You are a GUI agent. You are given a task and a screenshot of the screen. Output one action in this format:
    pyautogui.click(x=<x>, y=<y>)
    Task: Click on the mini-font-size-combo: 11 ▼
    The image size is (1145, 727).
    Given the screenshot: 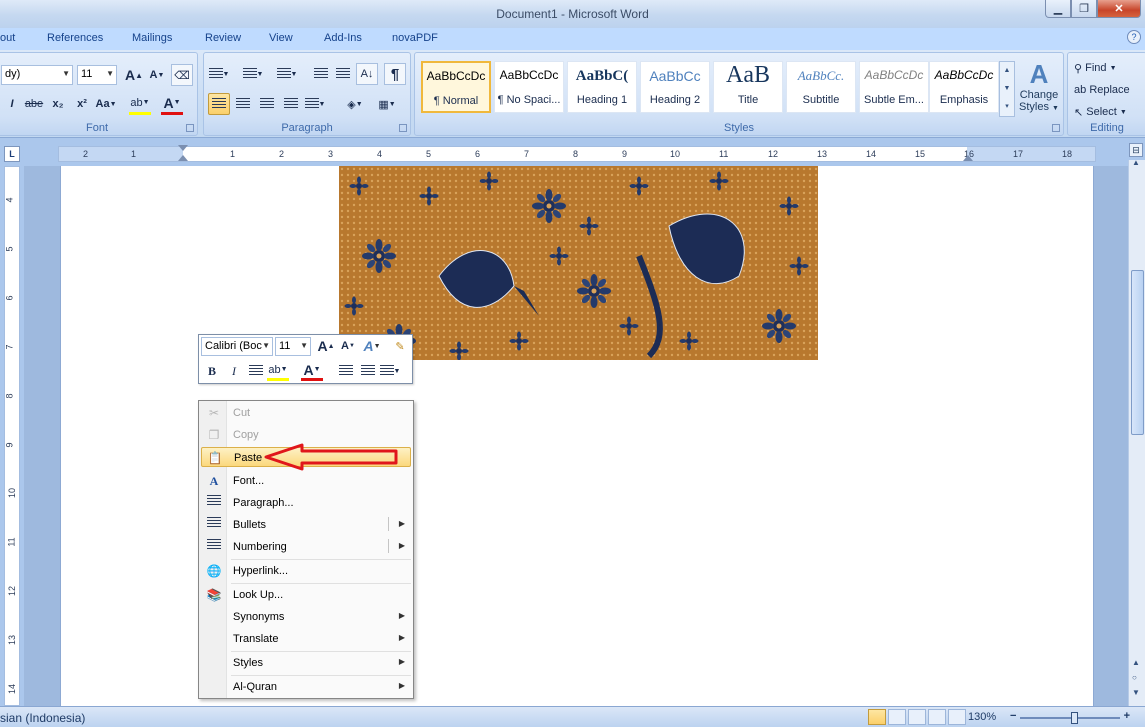 What is the action you would take?
    pyautogui.click(x=293, y=346)
    